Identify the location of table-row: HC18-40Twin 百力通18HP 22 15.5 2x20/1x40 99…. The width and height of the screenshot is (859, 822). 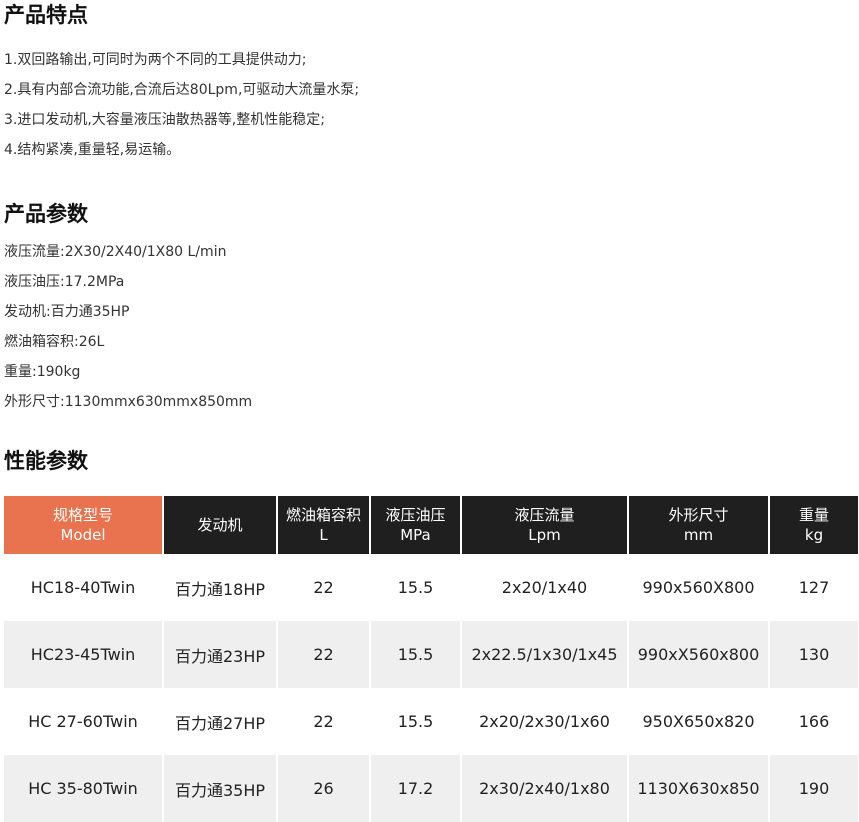
(431, 587).